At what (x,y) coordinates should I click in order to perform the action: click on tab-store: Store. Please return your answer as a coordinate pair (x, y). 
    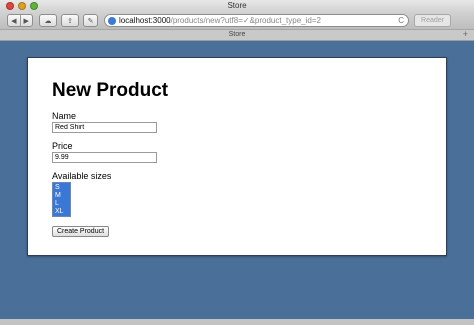
    Looking at the image, I should click on (237, 35).